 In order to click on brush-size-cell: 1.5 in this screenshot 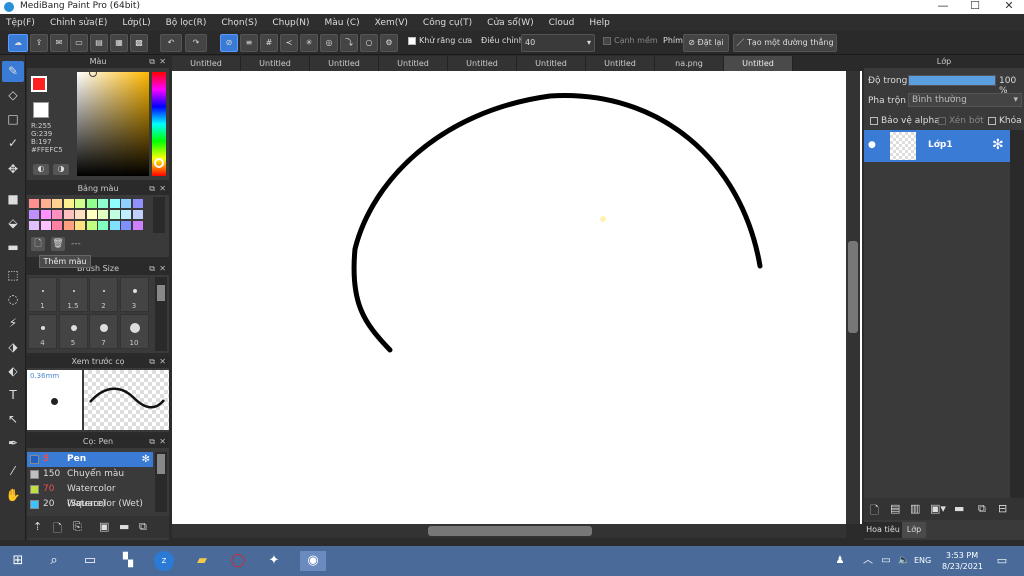, I will do `click(73, 294)`.